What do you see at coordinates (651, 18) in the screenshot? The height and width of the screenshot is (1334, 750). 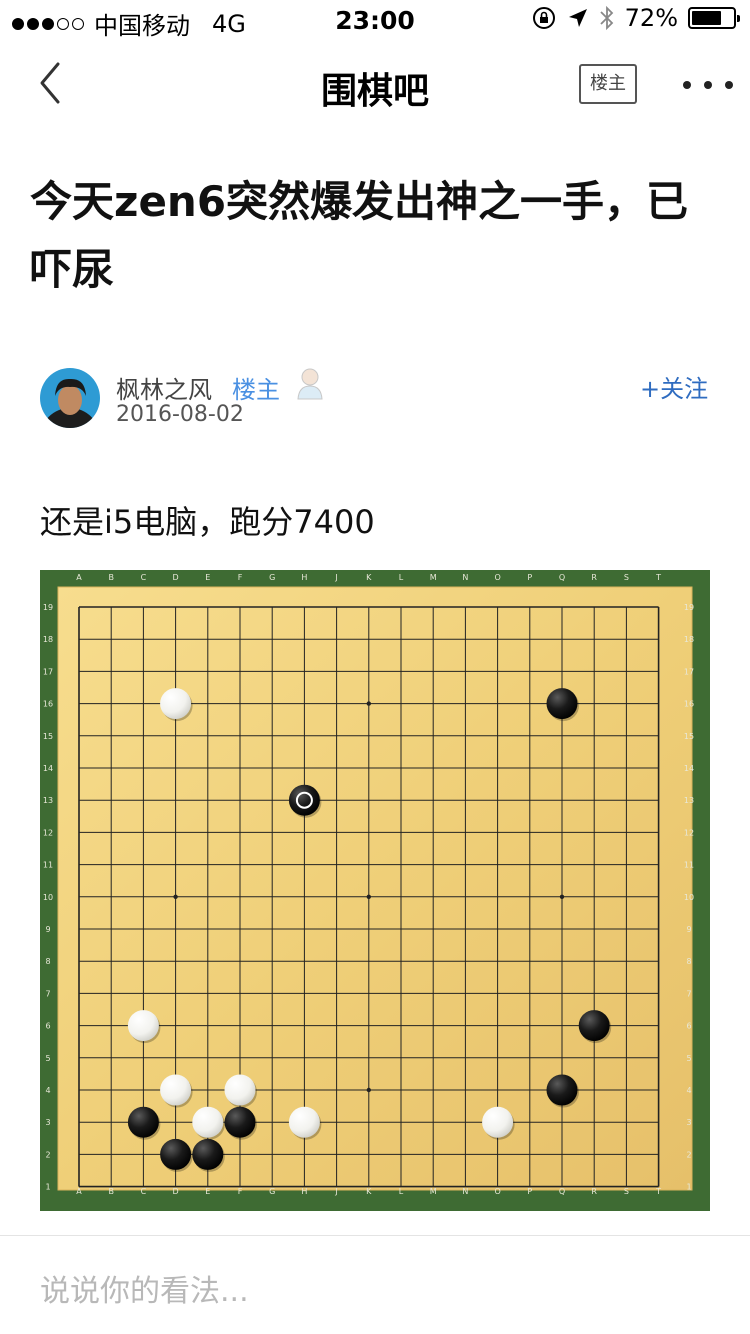 I see `battery-percent: 72%` at bounding box center [651, 18].